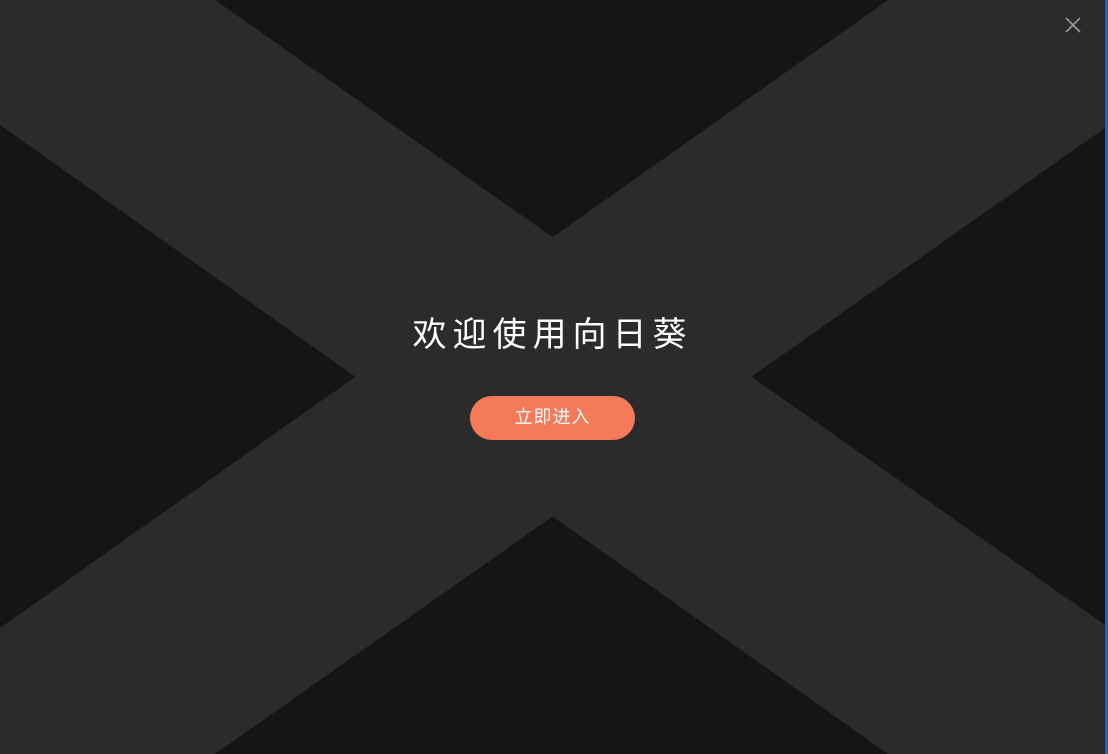  I want to click on enter-now-button: 立即进入, so click(552, 418).